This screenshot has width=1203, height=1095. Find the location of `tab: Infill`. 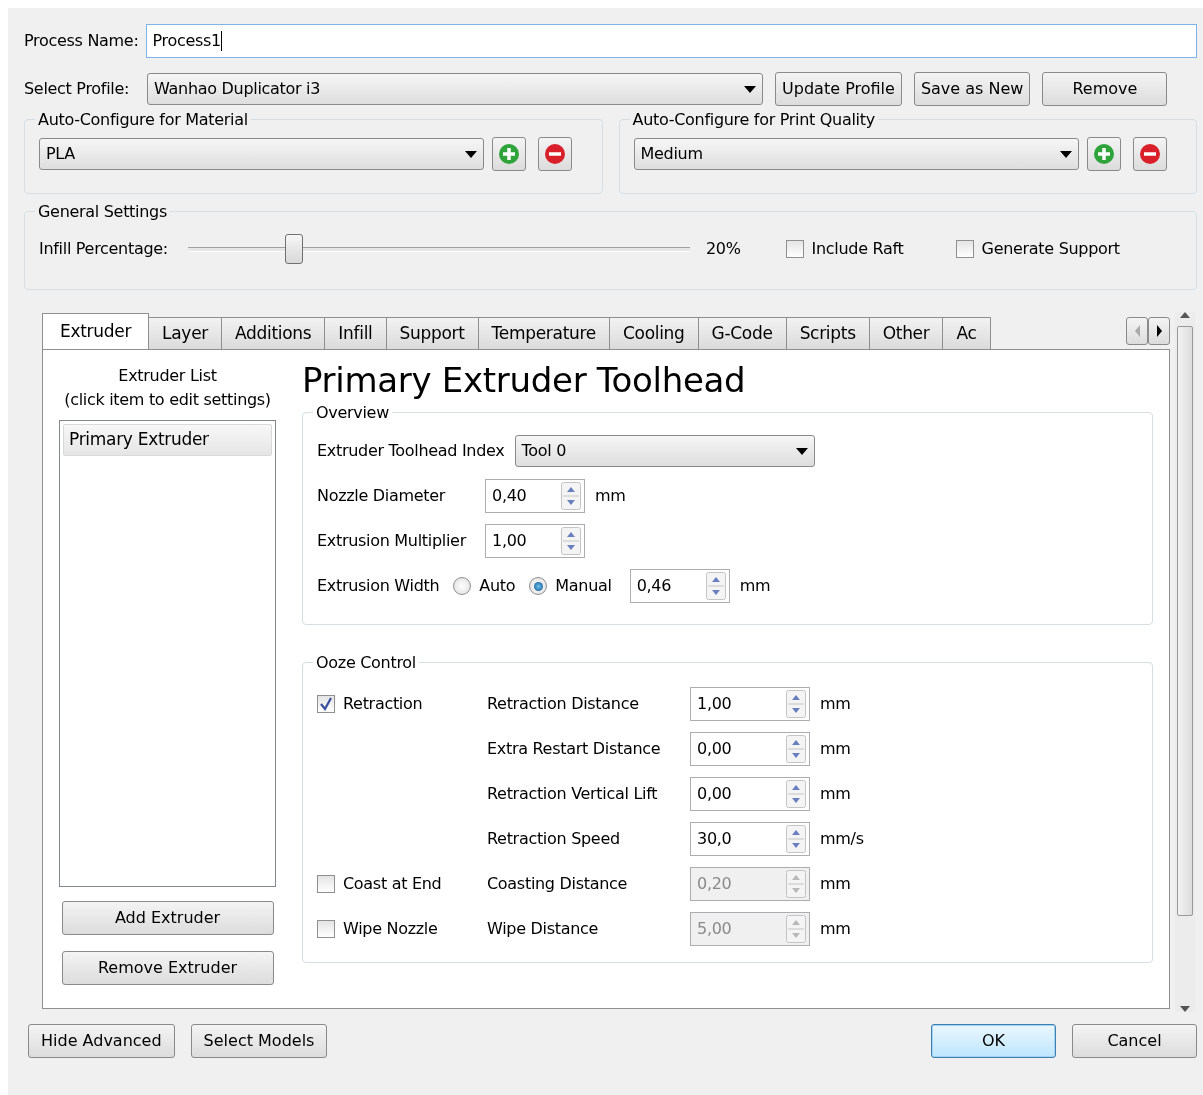

tab: Infill is located at coordinates (355, 333).